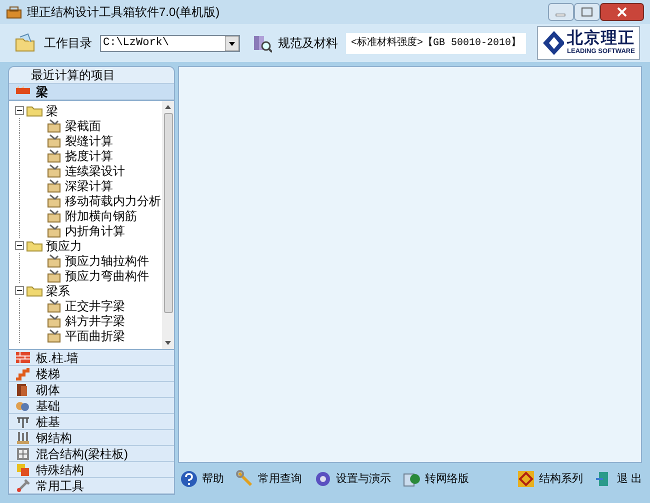 This screenshot has width=650, height=503. Describe the element at coordinates (14, 12) in the screenshot. I see `toolbox-icon` at that location.